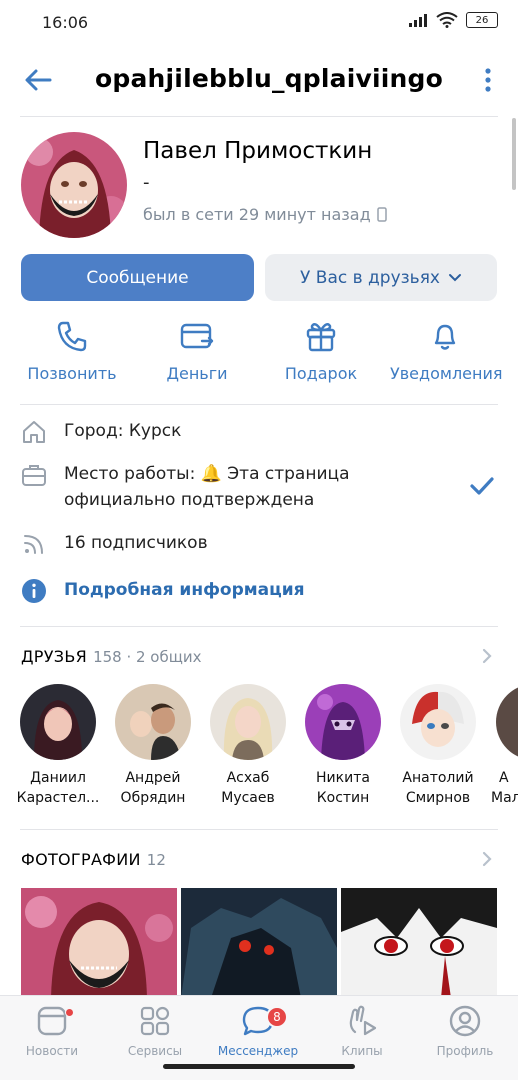 This screenshot has width=518, height=1080. What do you see at coordinates (465, 1021) in the screenshot?
I see `profile-icon` at bounding box center [465, 1021].